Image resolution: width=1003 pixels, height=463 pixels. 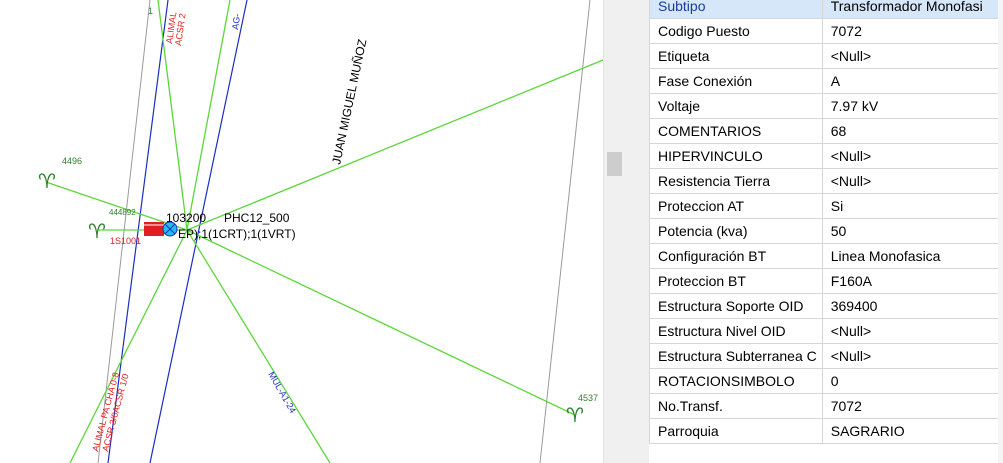 I want to click on attribute-row: Fase Conexión A, so click(x=826, y=81).